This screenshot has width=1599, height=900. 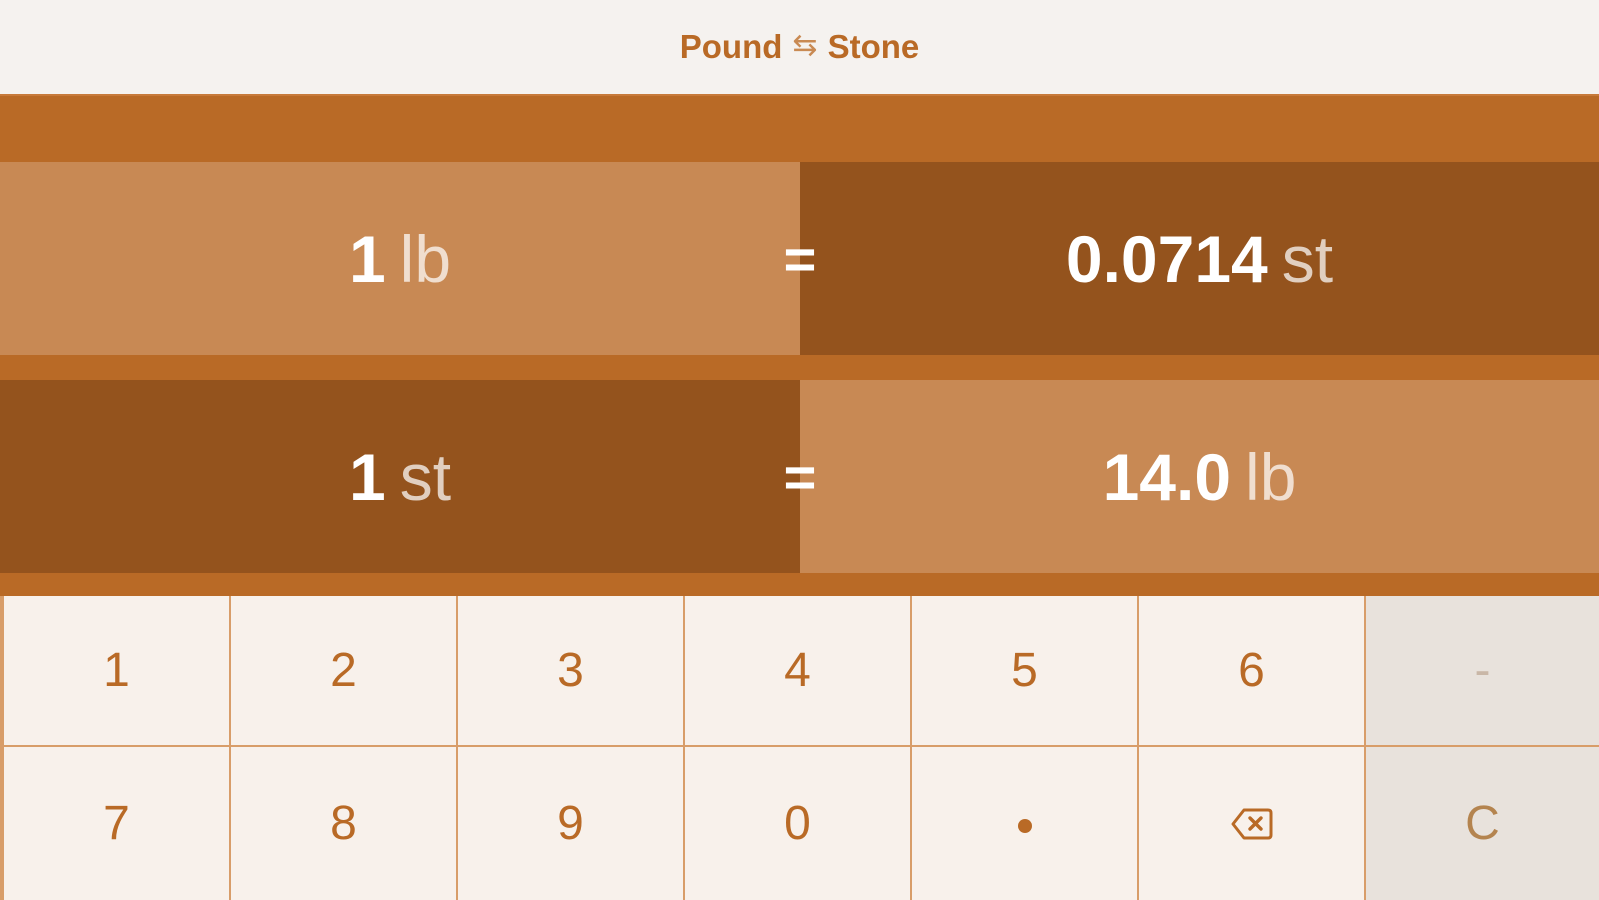 I want to click on reference-from-cell: 1 st, so click(x=400, y=476).